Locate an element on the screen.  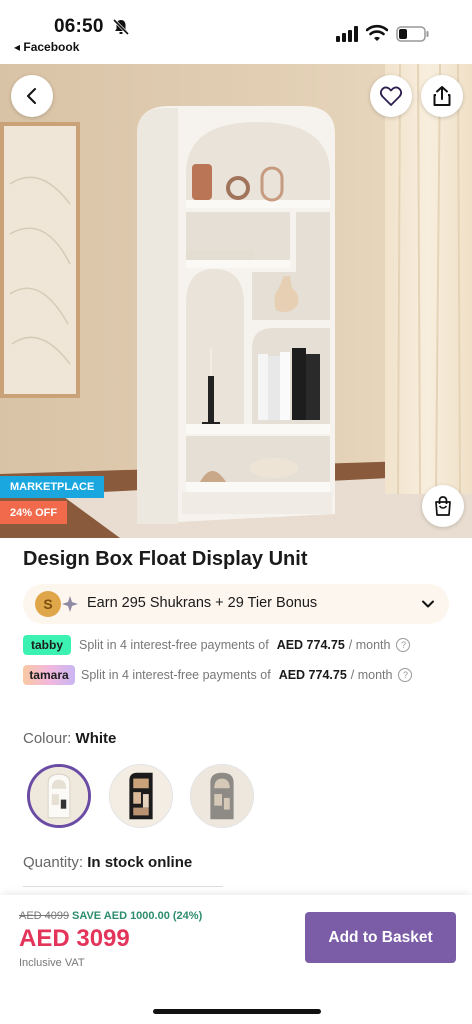
savings-text: SAVE AED 1000.00 (24%) is located at coordinates (137, 916).